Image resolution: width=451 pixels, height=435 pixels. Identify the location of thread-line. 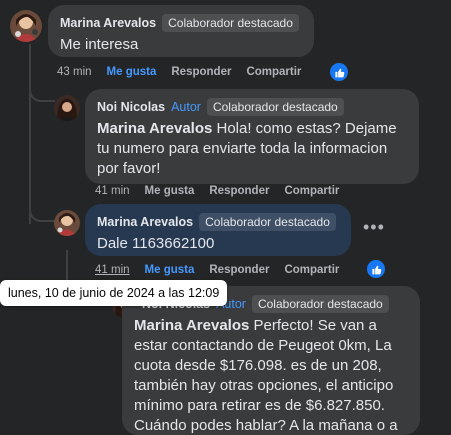
(30, 134).